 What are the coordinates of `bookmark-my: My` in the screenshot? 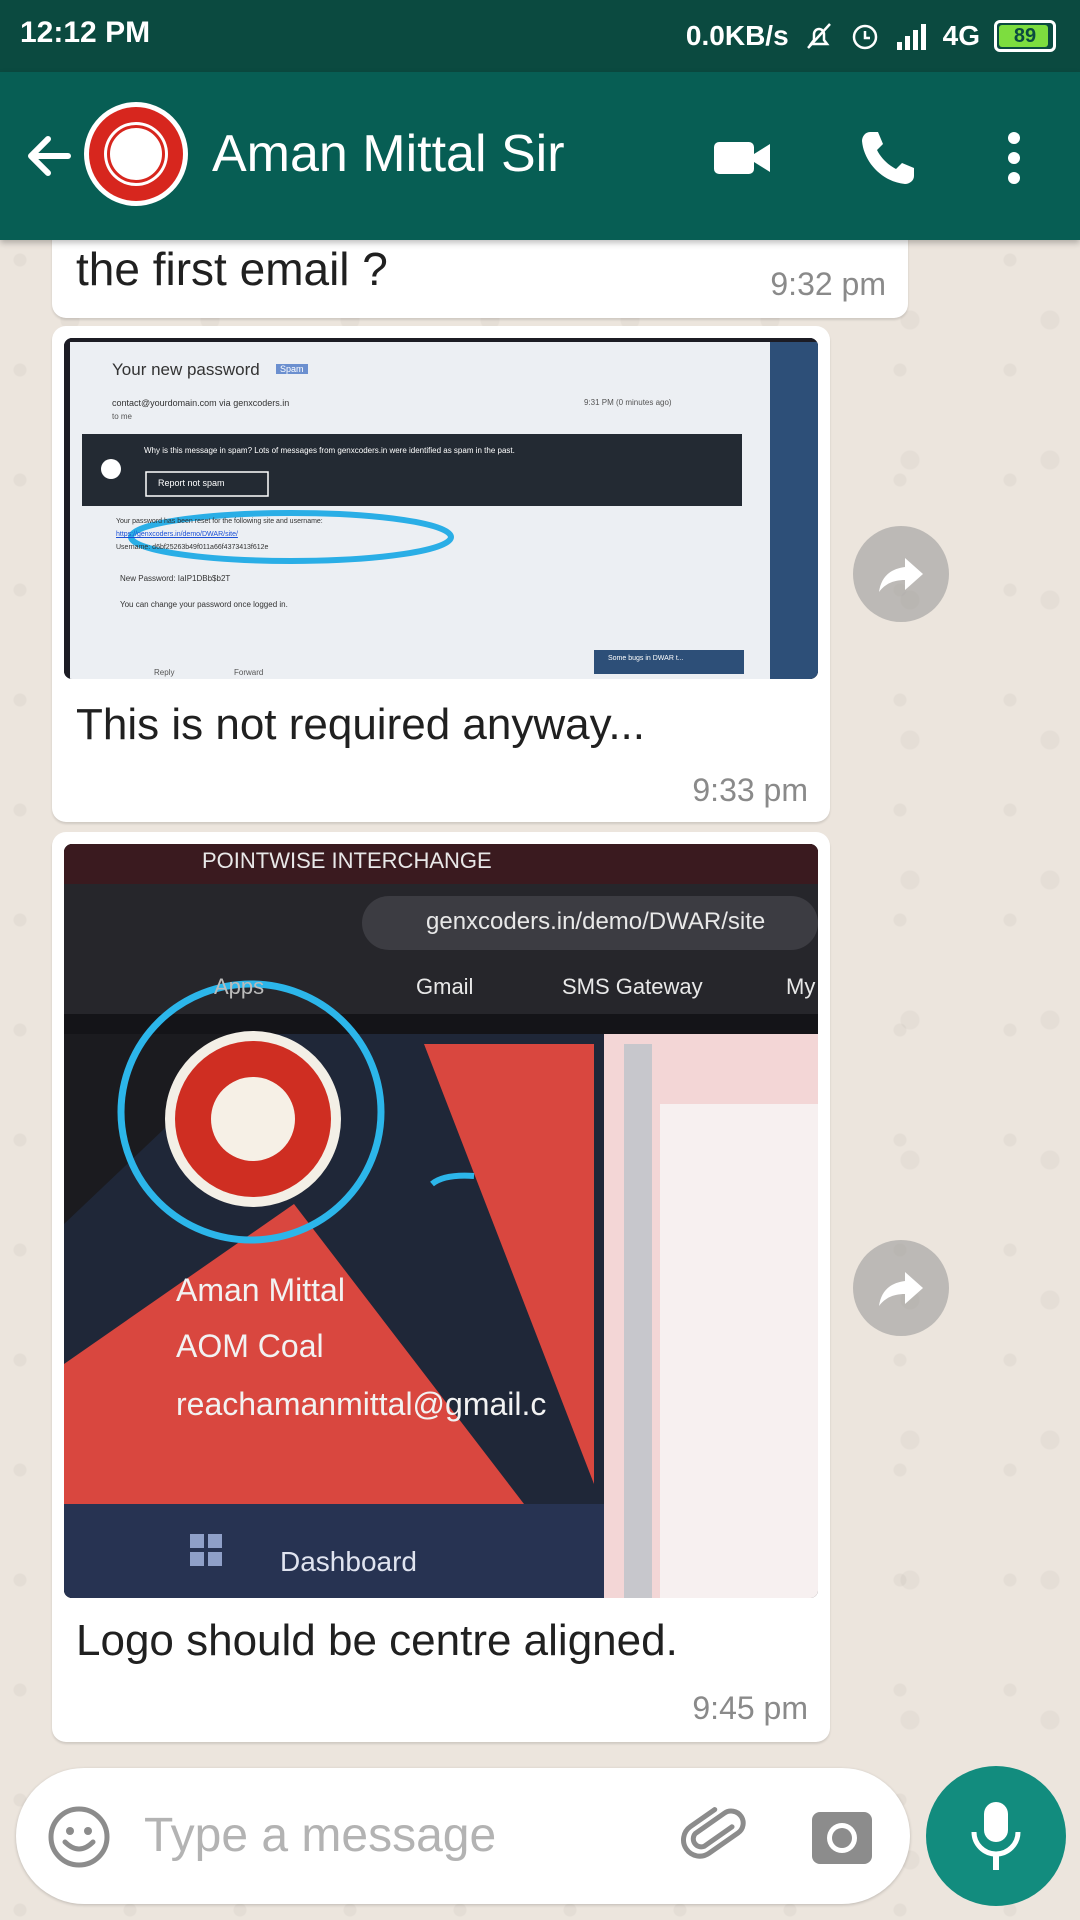 It's located at (801, 986).